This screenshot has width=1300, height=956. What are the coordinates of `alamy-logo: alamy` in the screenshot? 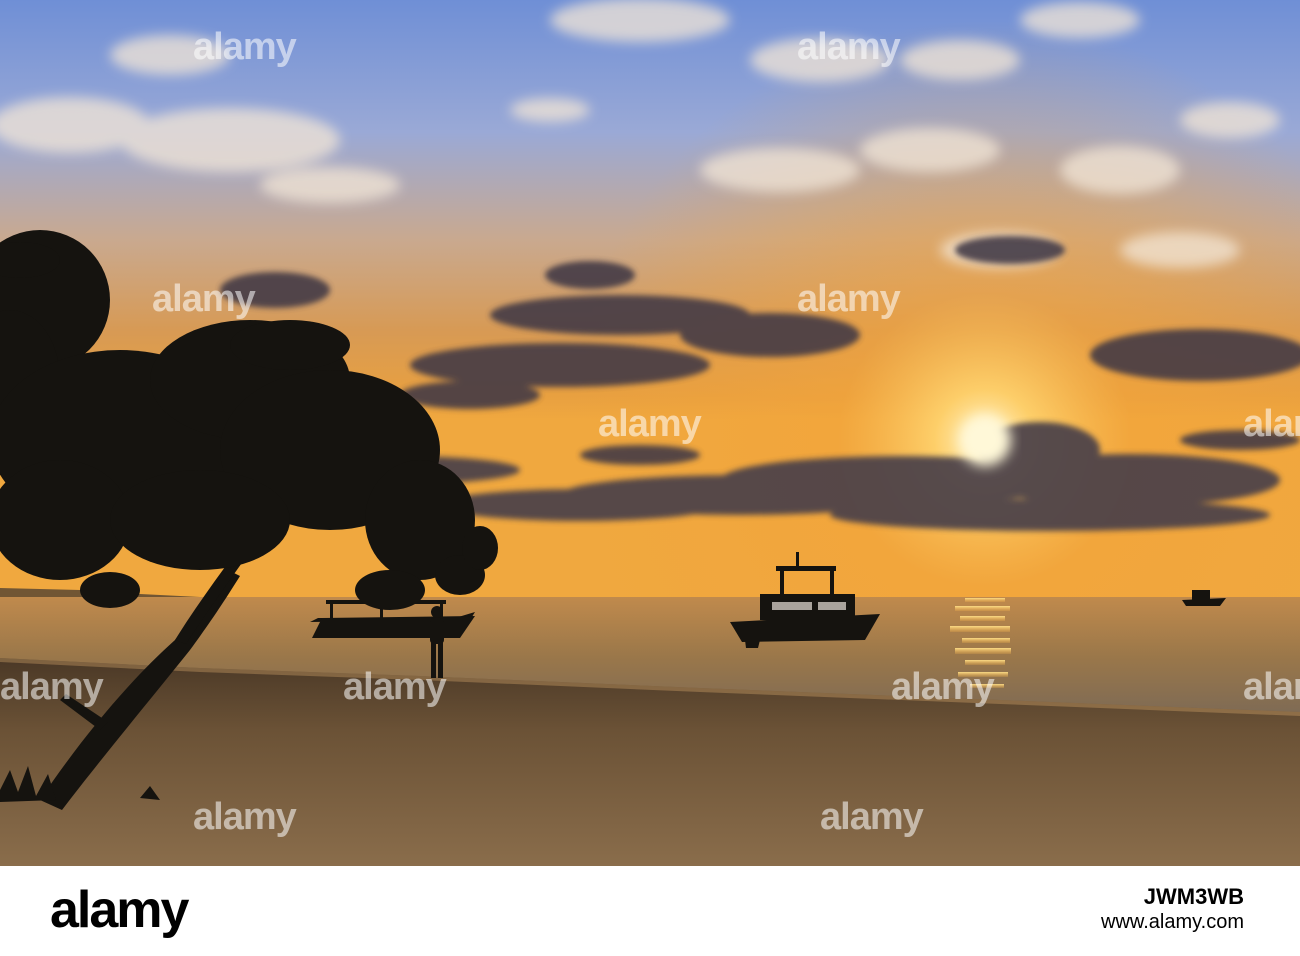 It's located at (119, 910).